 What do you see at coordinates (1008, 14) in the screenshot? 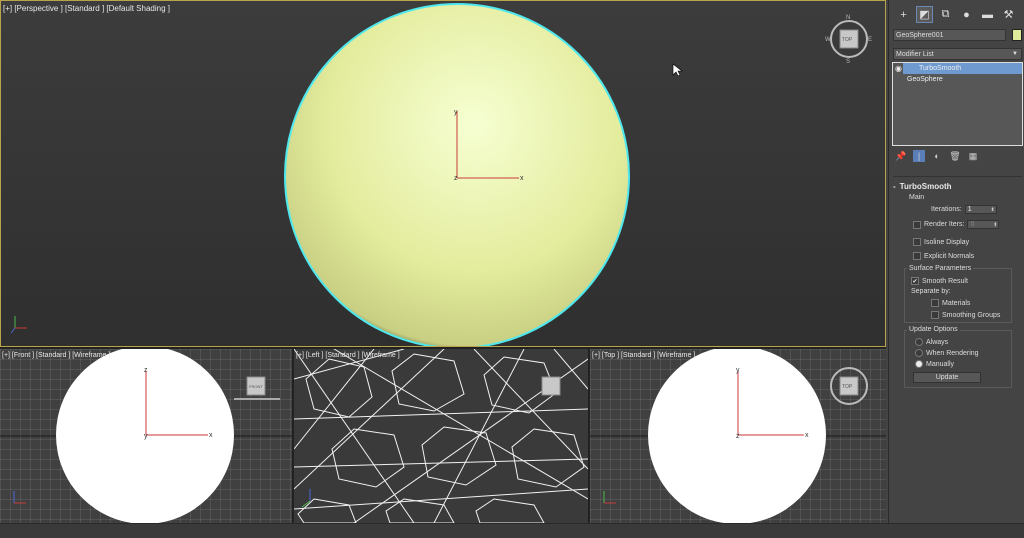
I see `utilities-icon: ⚒` at bounding box center [1008, 14].